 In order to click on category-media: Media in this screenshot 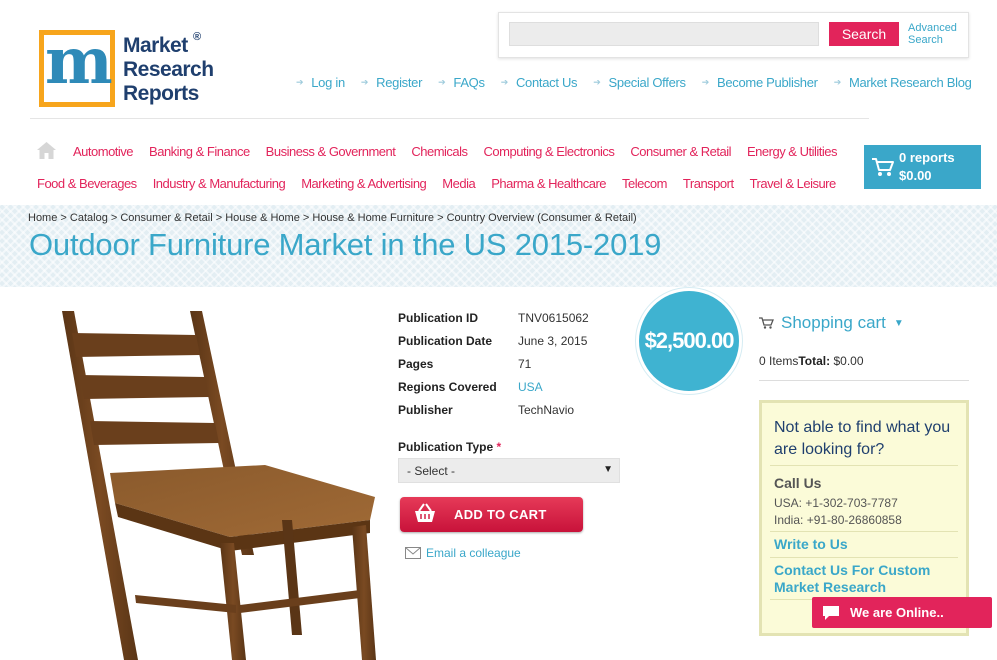, I will do `click(458, 183)`.